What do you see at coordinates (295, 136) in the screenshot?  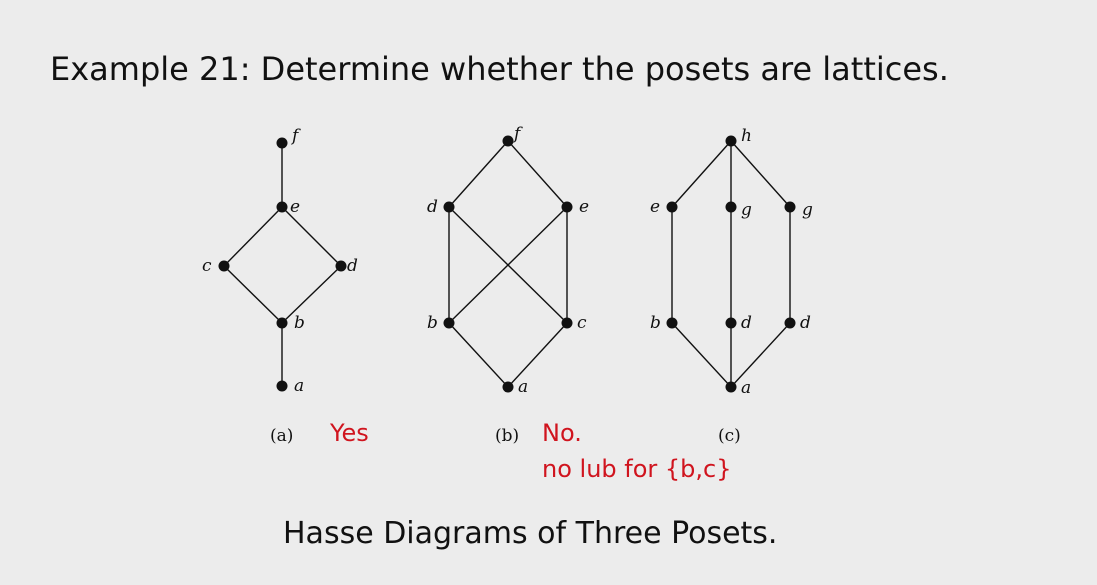 I see `node-label-a-f: f` at bounding box center [295, 136].